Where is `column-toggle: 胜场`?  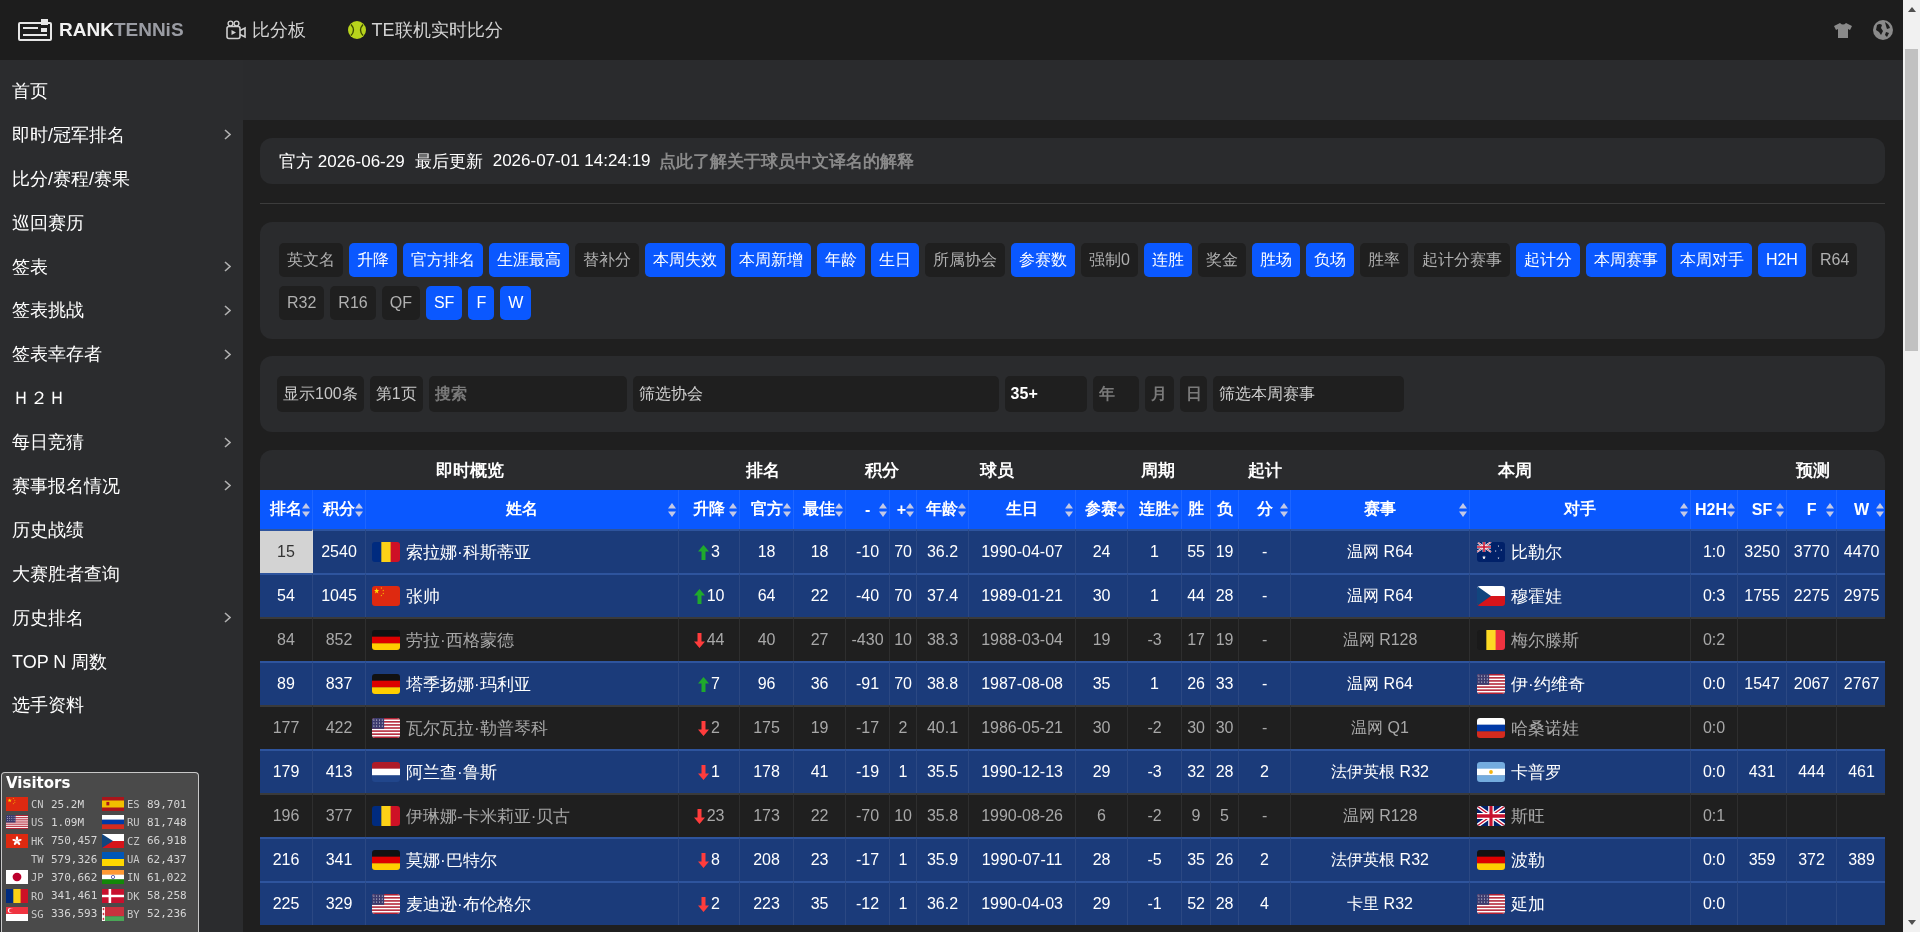
column-toggle: 胜场 is located at coordinates (1275, 260).